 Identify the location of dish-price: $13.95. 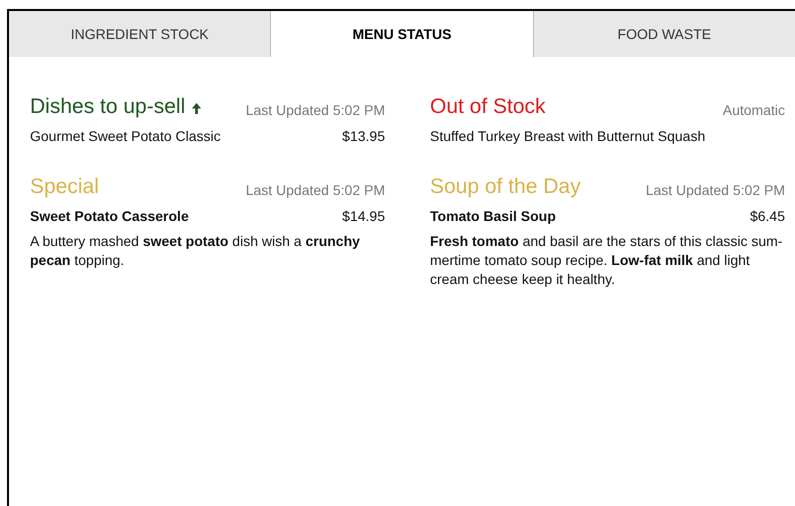
(363, 136).